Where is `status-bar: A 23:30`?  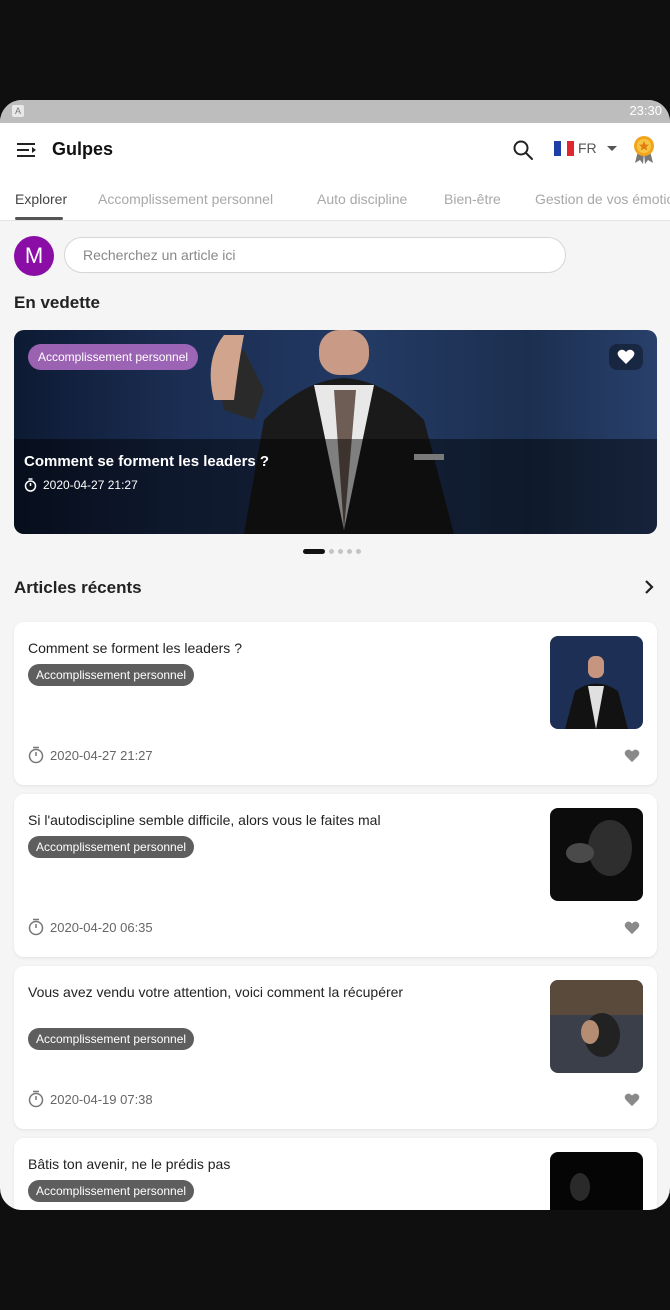 status-bar: A 23:30 is located at coordinates (335, 111).